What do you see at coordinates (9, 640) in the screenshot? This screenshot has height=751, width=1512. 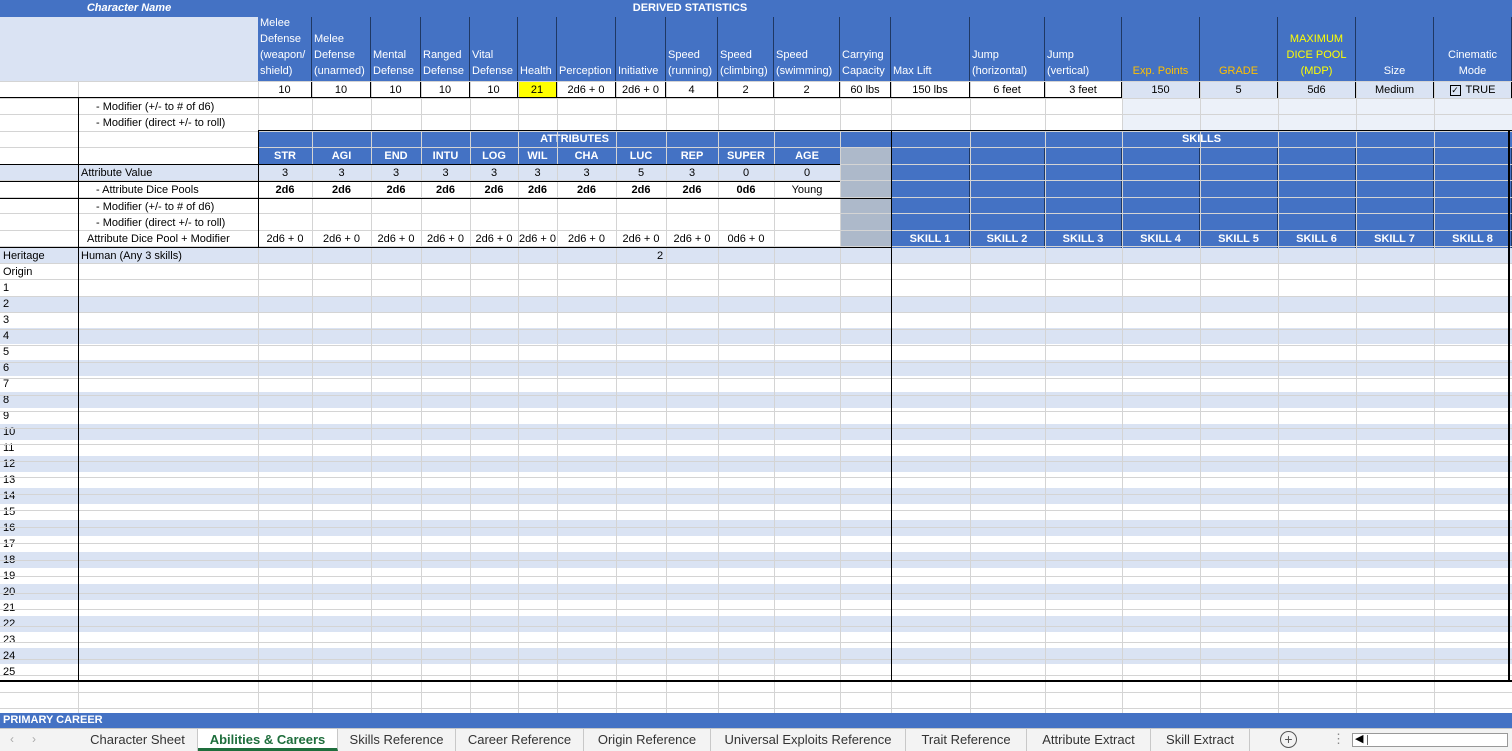 I see `row-number-23: 23` at bounding box center [9, 640].